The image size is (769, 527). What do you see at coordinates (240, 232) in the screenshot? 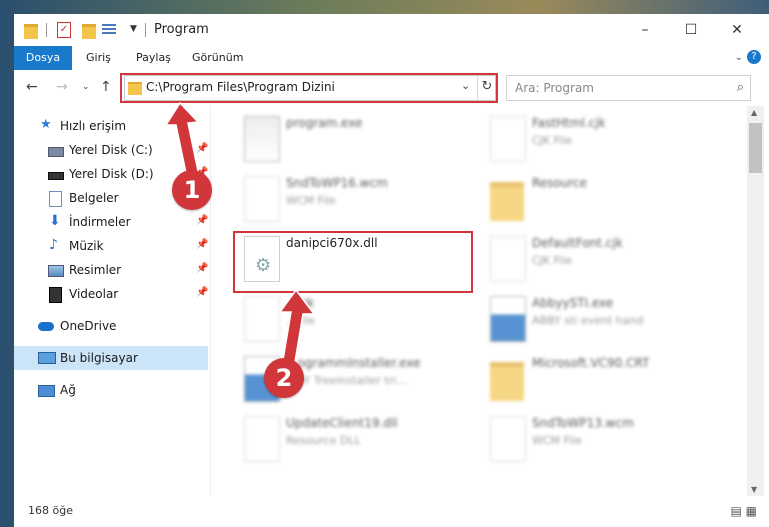
I see `annotation-arrows` at bounding box center [240, 232].